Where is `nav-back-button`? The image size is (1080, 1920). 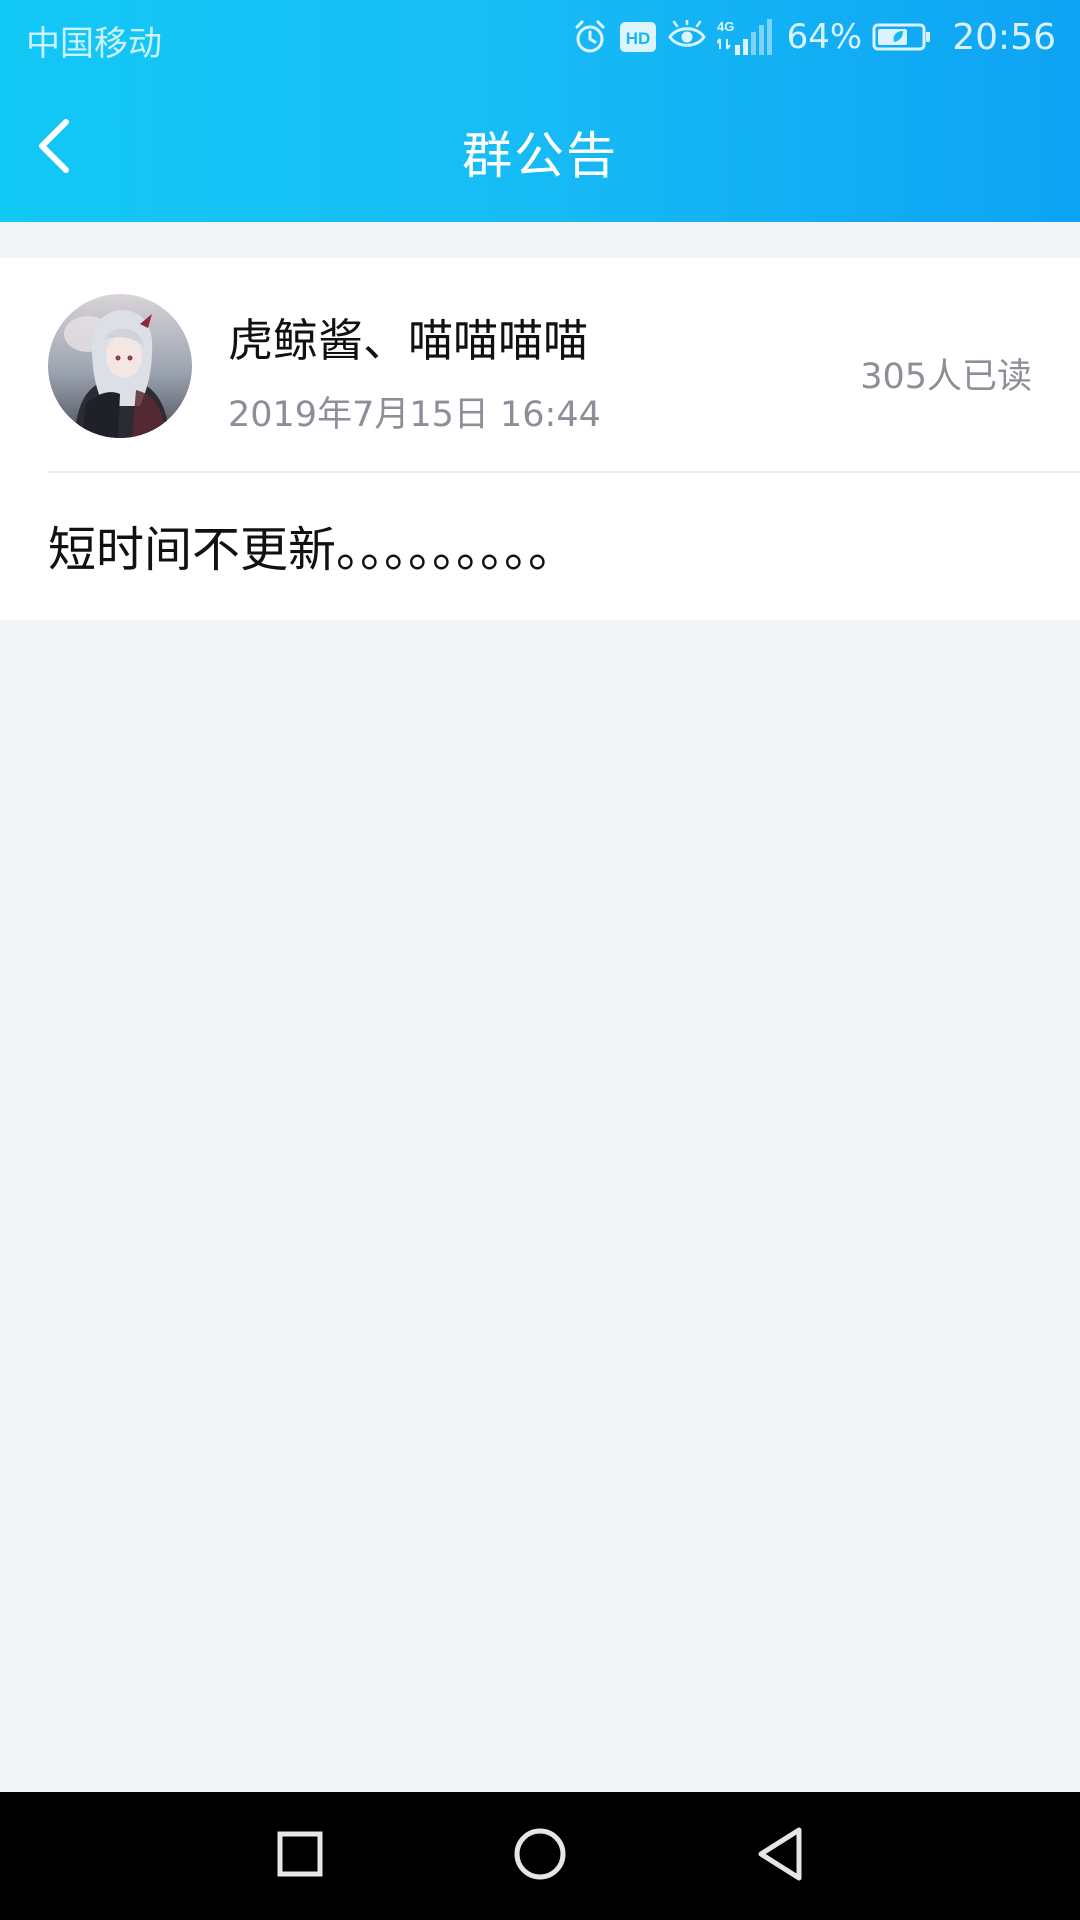
nav-back-button is located at coordinates (780, 1856).